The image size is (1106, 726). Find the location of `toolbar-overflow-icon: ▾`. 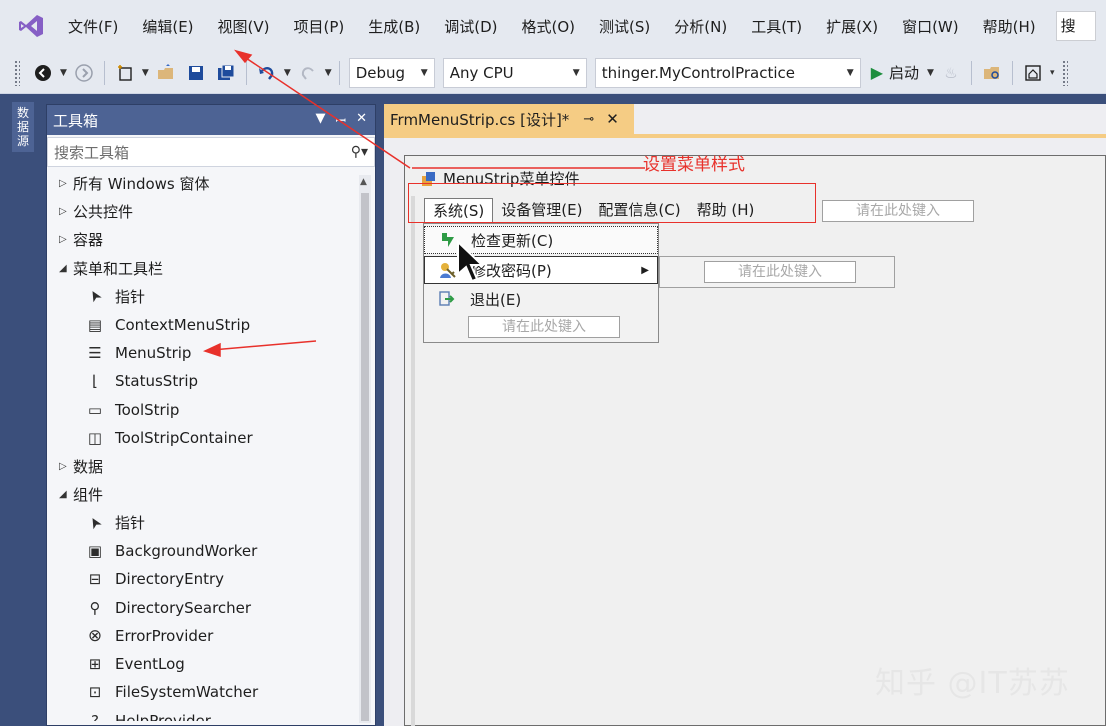

toolbar-overflow-icon: ▾ is located at coordinates (1052, 73).